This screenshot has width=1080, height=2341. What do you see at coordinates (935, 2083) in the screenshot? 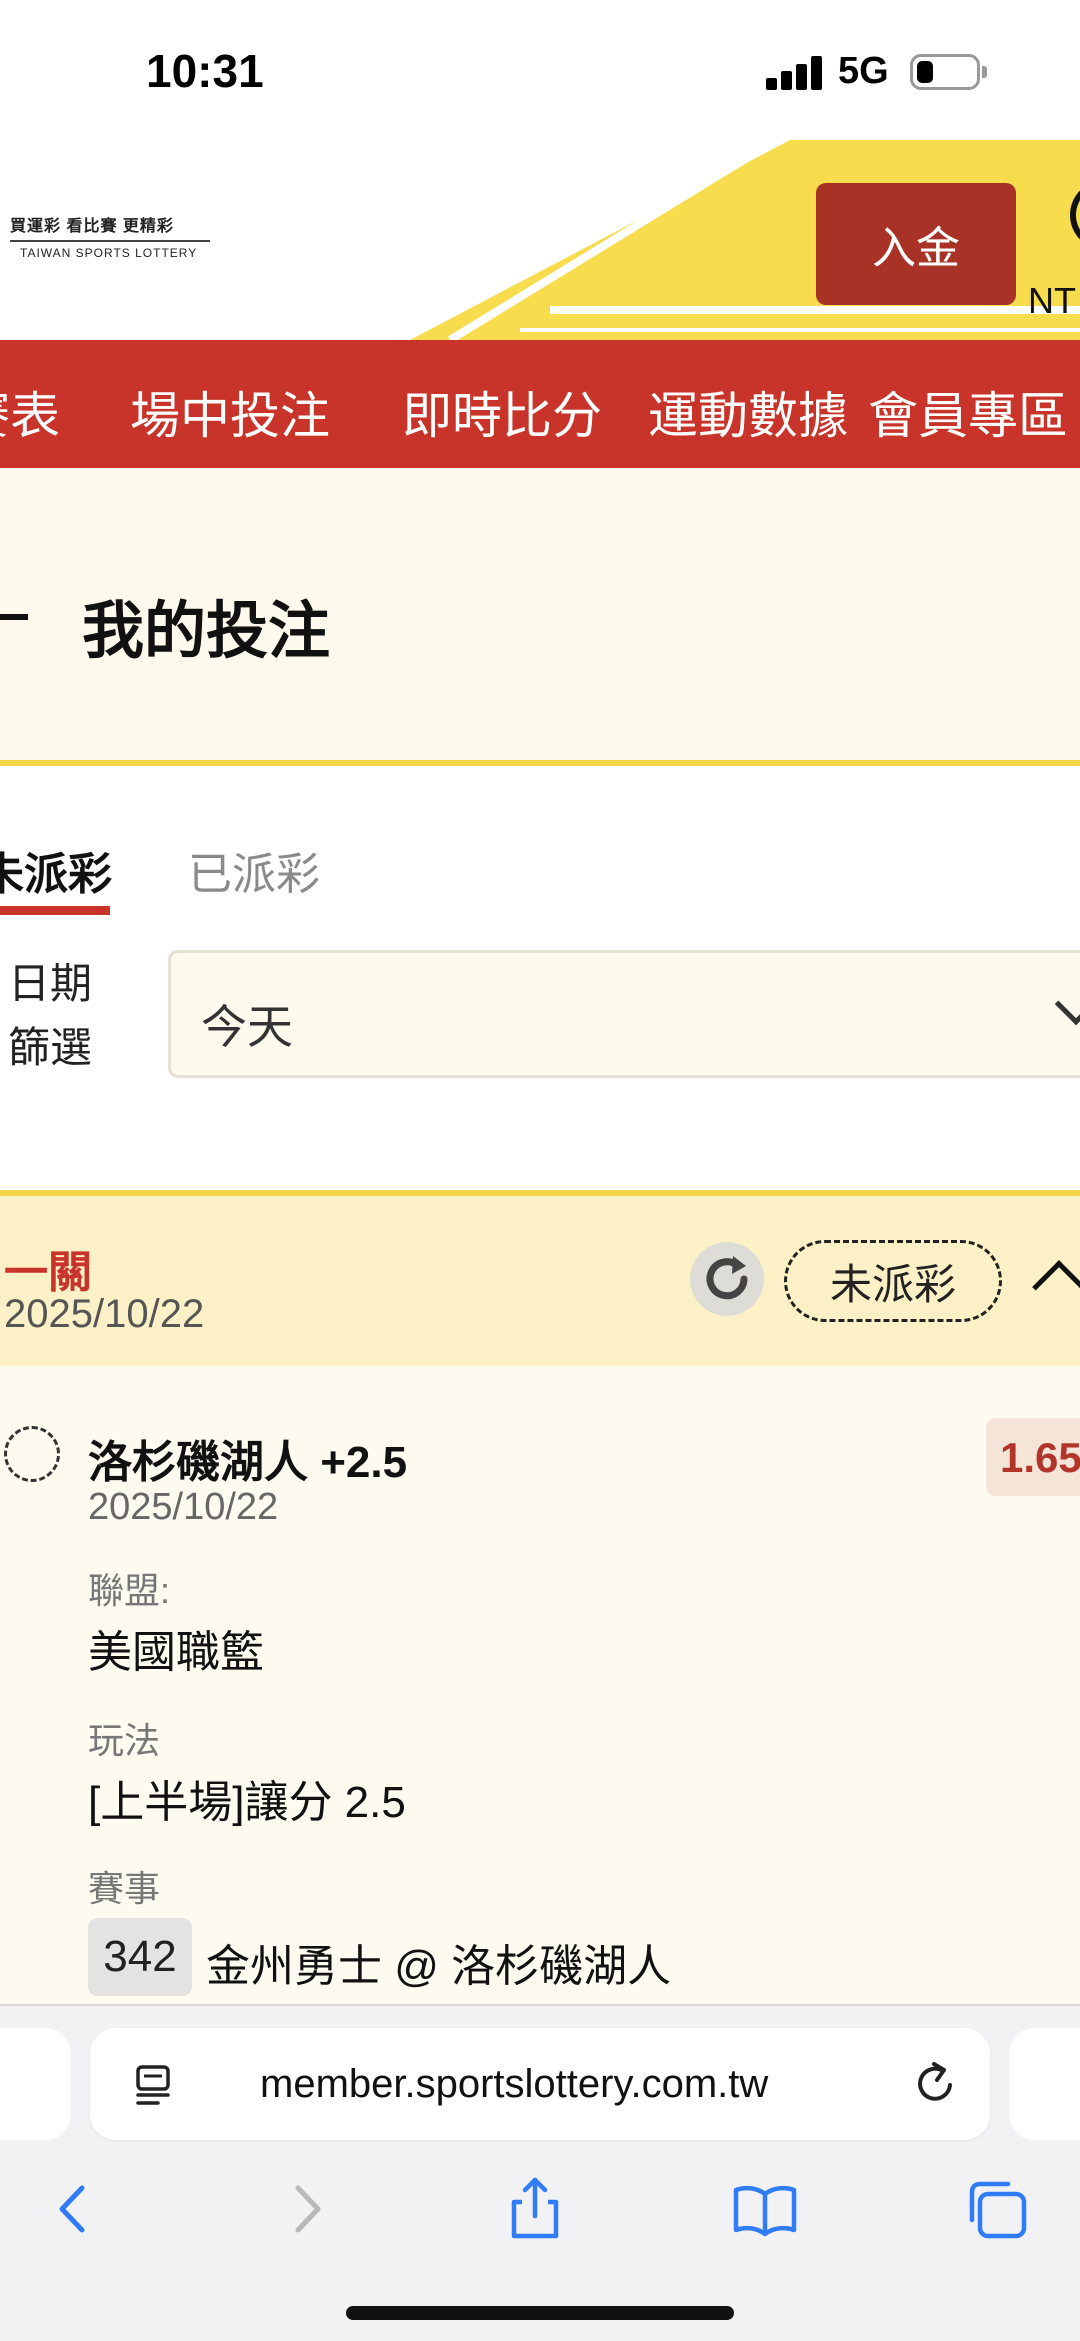
I see `reload-icon` at bounding box center [935, 2083].